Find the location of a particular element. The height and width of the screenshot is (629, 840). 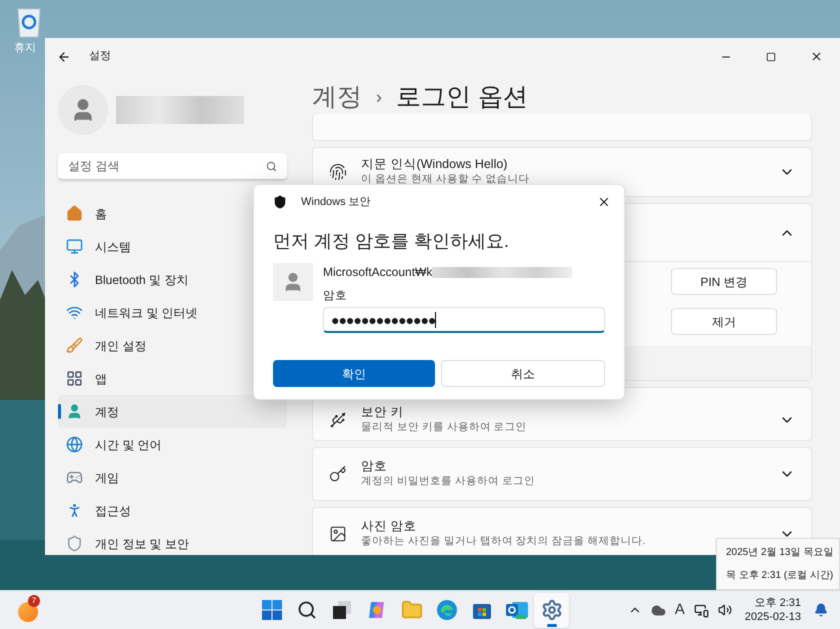

gaming-icon is located at coordinates (74, 477).